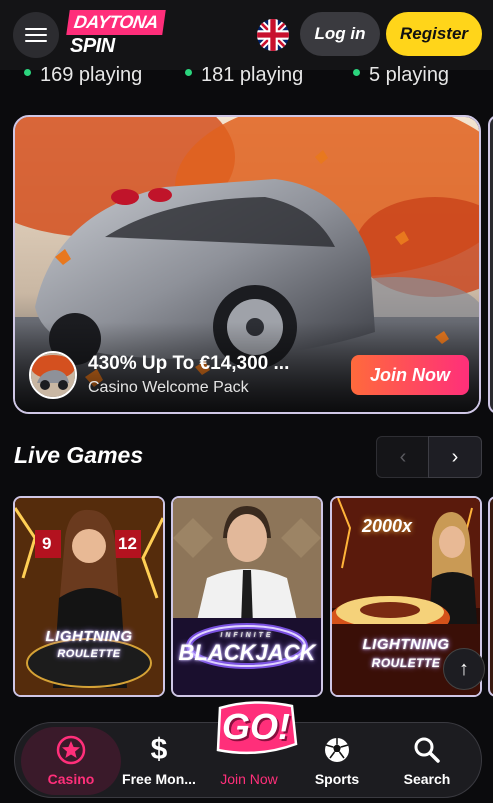 Image resolution: width=493 pixels, height=803 pixels. What do you see at coordinates (244, 75) in the screenshot?
I see `playing-count: 181 playing` at bounding box center [244, 75].